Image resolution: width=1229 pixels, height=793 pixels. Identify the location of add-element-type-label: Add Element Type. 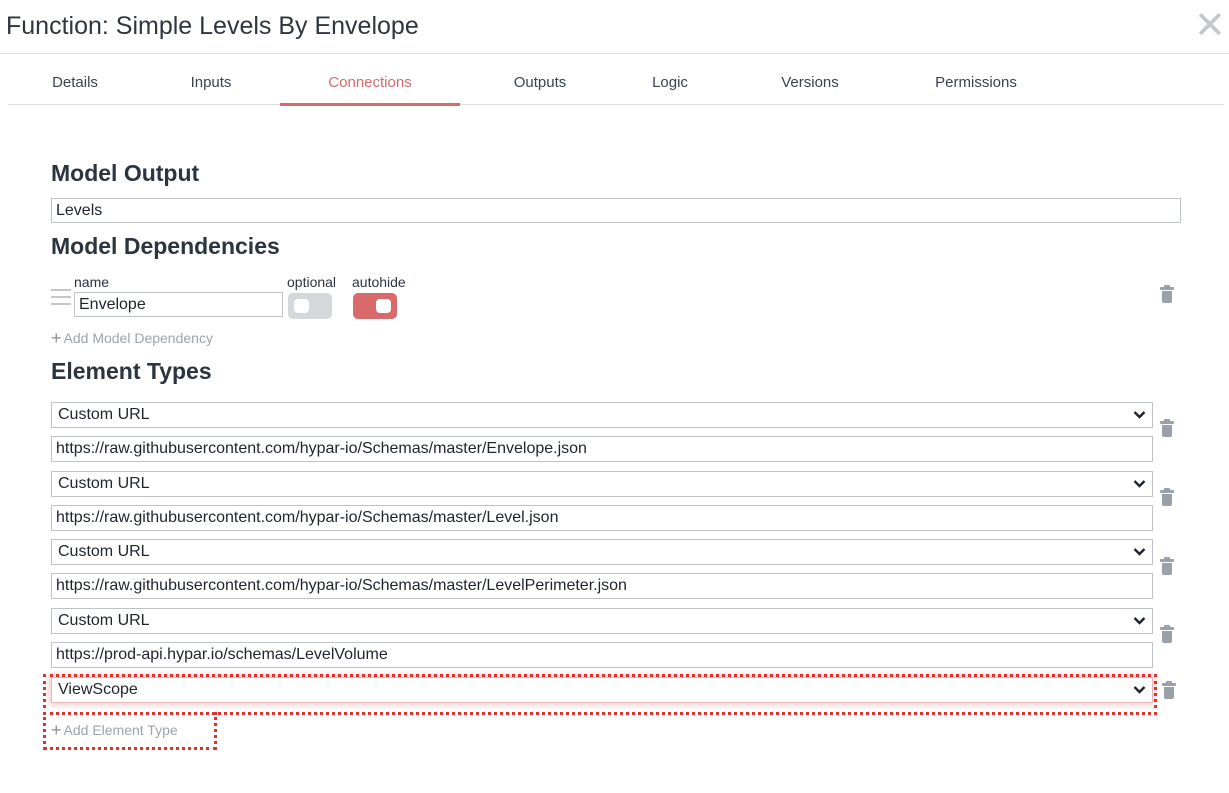
(120, 730).